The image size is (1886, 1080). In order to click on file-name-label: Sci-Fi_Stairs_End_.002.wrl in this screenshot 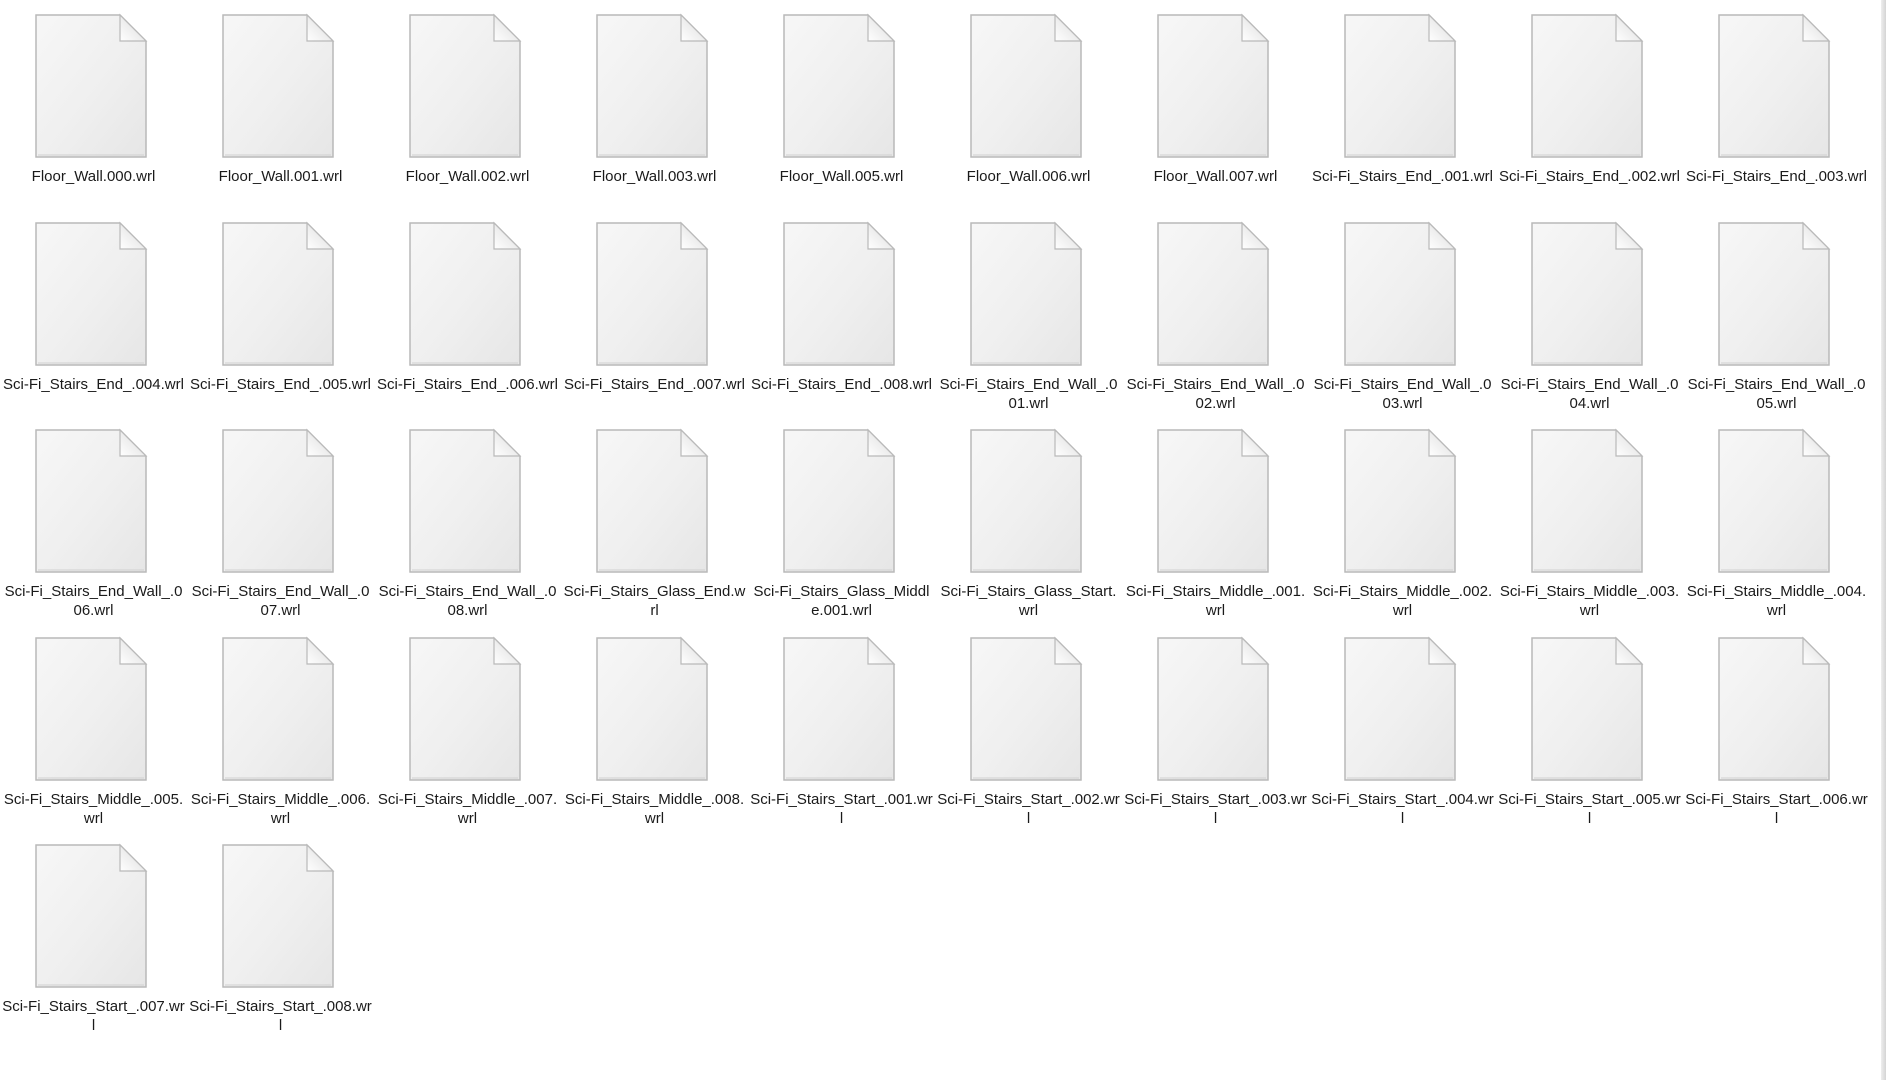, I will do `click(1589, 176)`.